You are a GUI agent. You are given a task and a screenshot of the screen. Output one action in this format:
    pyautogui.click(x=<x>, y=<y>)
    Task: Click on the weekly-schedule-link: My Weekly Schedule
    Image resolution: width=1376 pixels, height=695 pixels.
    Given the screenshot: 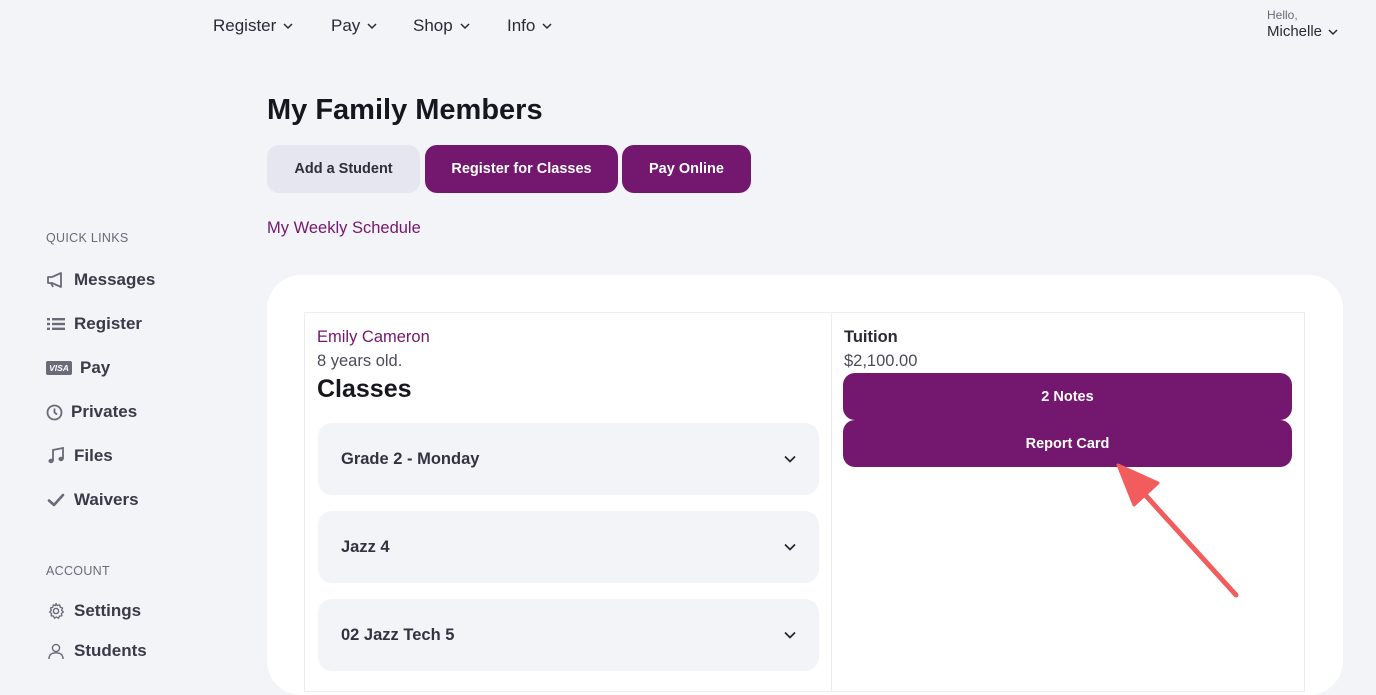 What is the action you would take?
    pyautogui.click(x=344, y=228)
    